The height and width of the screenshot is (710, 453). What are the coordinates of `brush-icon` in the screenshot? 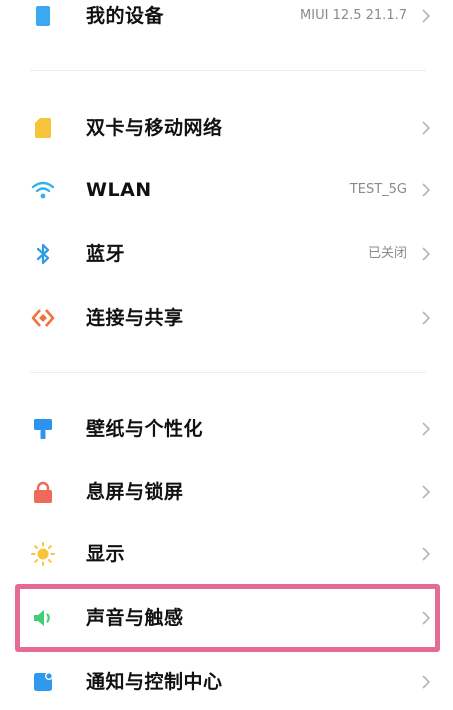 It's located at (43, 429).